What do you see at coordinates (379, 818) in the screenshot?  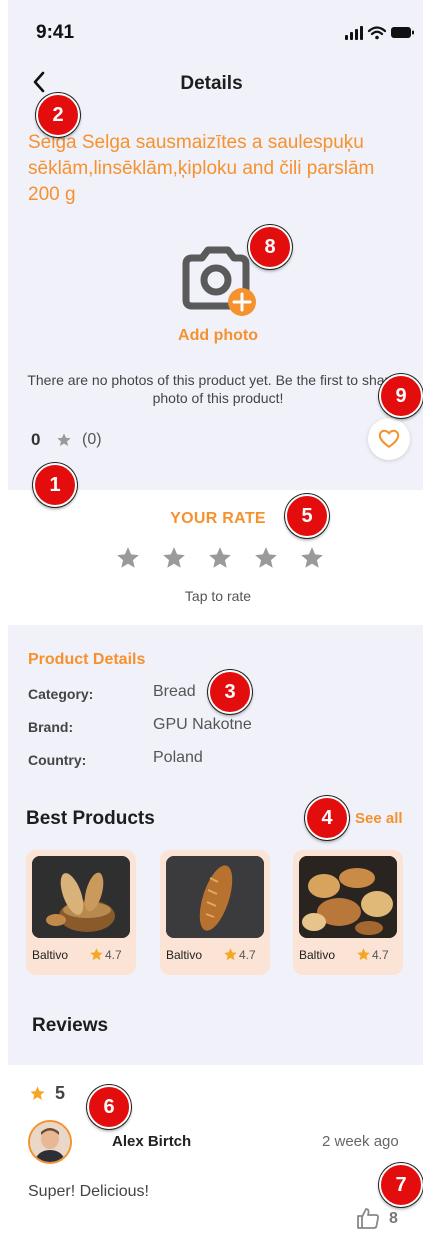 I see `see-all-link: See all` at bounding box center [379, 818].